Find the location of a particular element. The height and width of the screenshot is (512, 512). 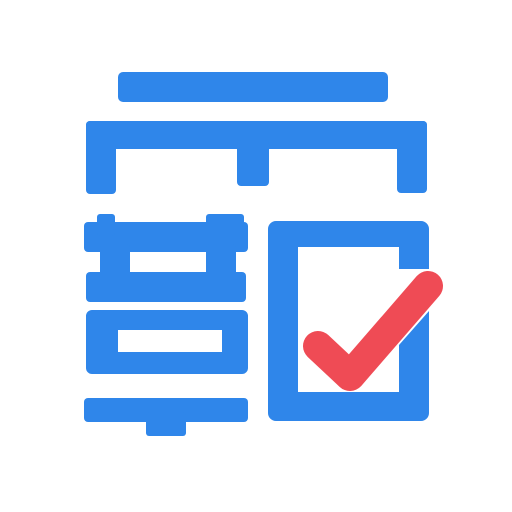

grid-foot-shape is located at coordinates (166, 424).